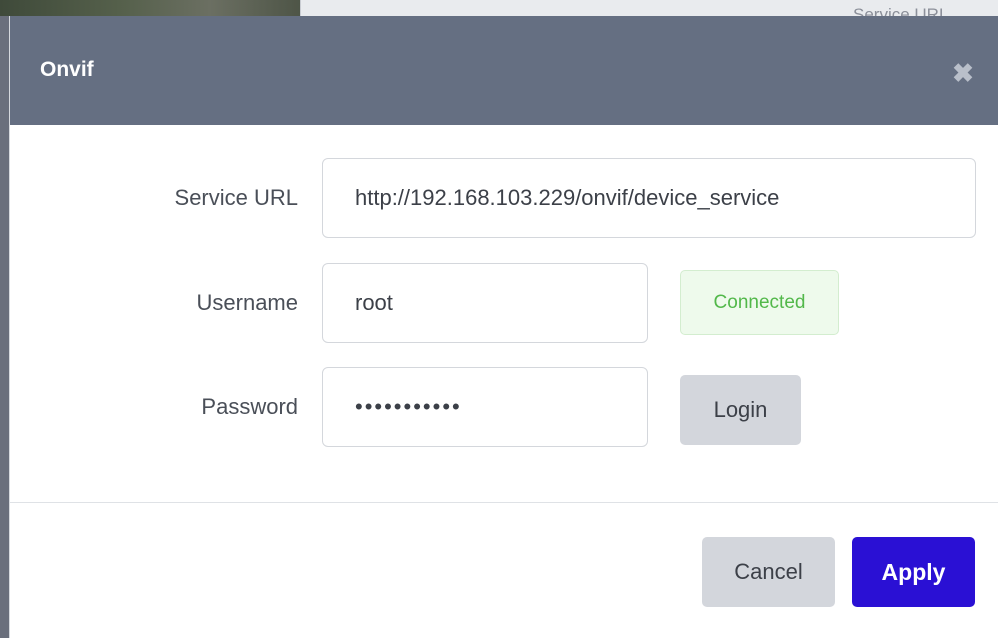  I want to click on background-sliver, so click(4, 327).